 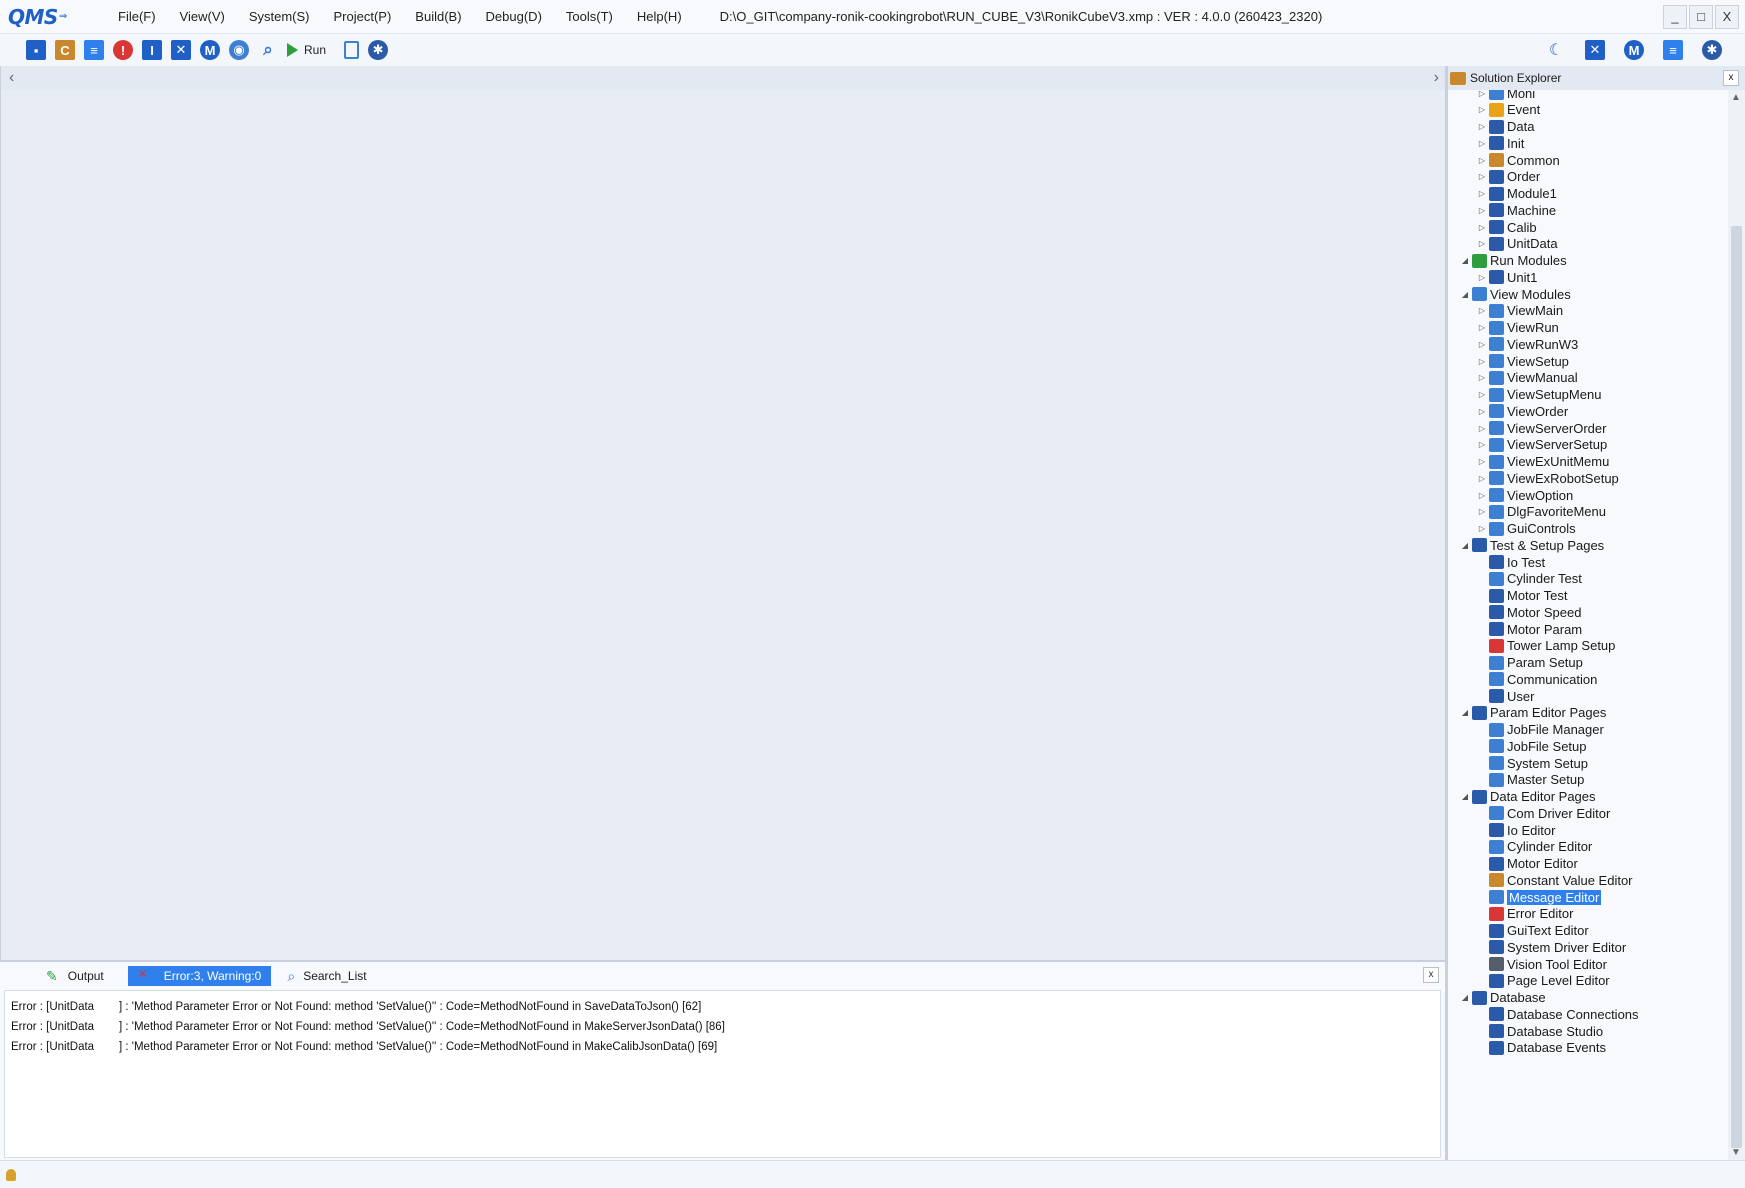 I want to click on menu-item-system: System(S), so click(x=279, y=17).